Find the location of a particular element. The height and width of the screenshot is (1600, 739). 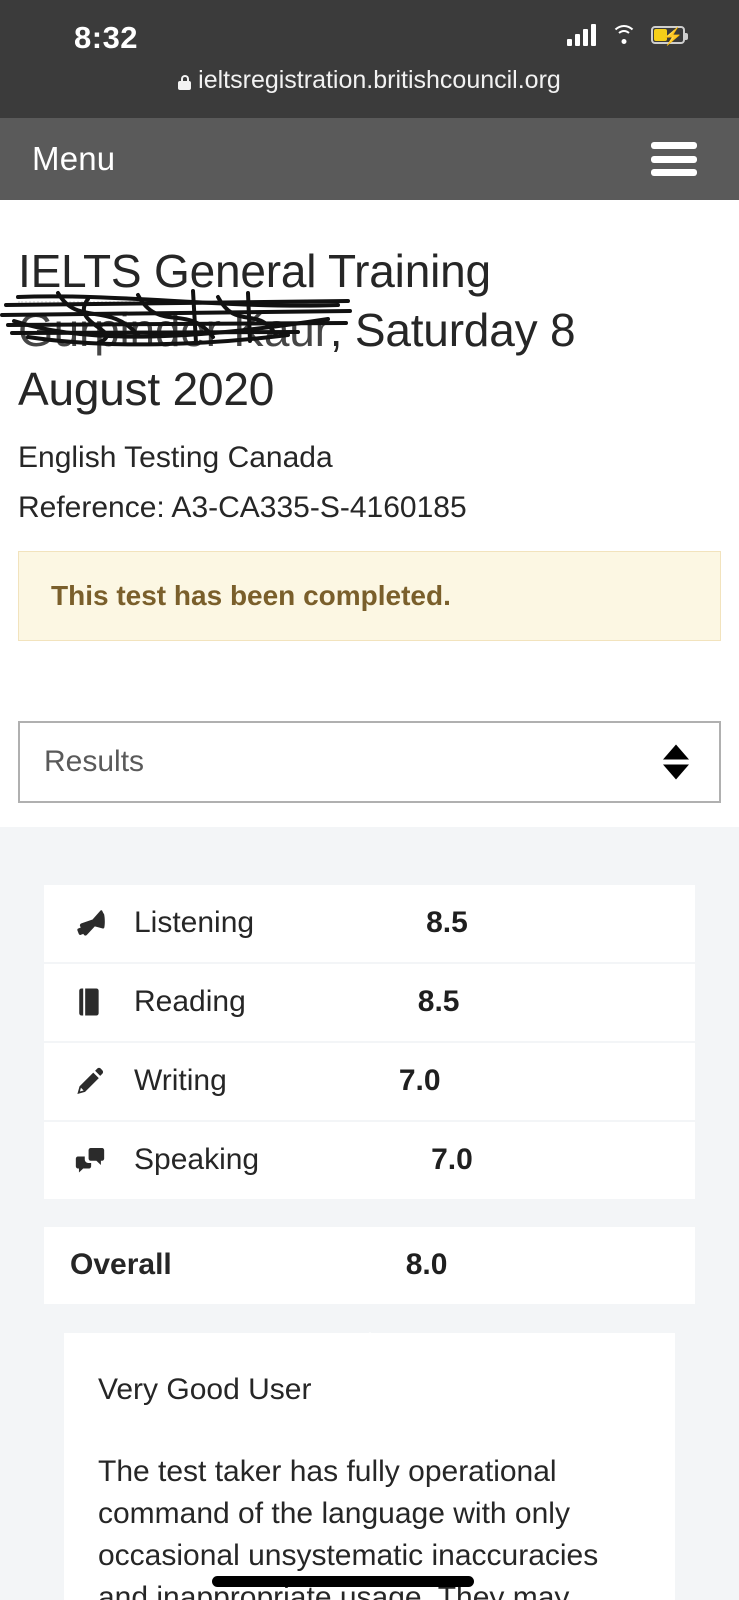

callout-heading: Very Good User is located at coordinates (205, 1389).